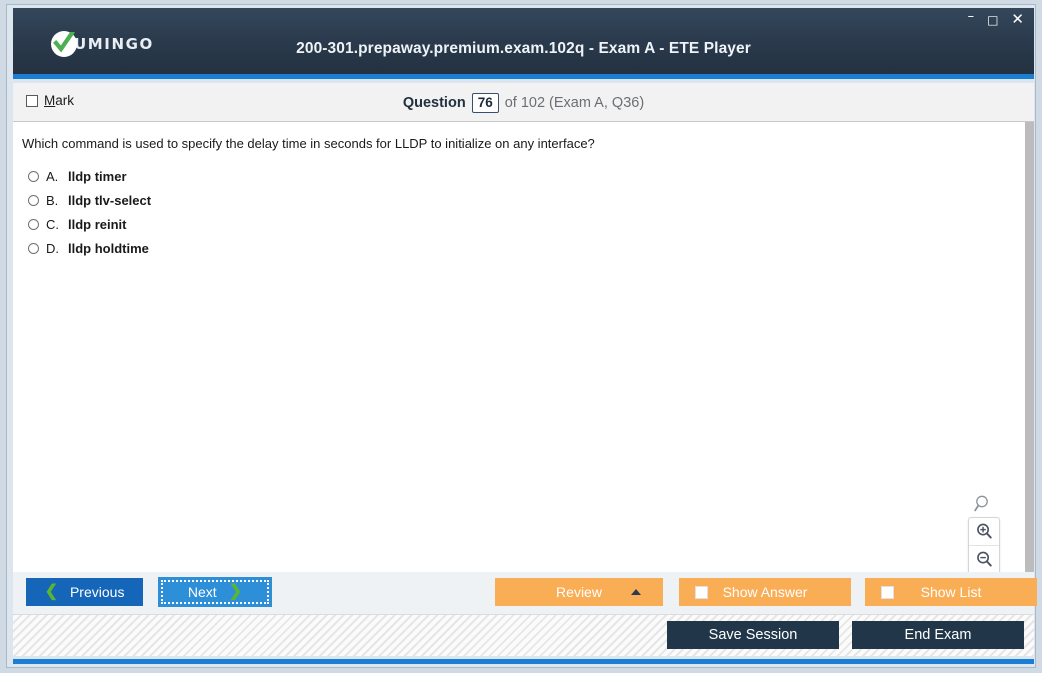 Image resolution: width=1042 pixels, height=673 pixels. What do you see at coordinates (523, 661) in the screenshot?
I see `bottom-accent-line` at bounding box center [523, 661].